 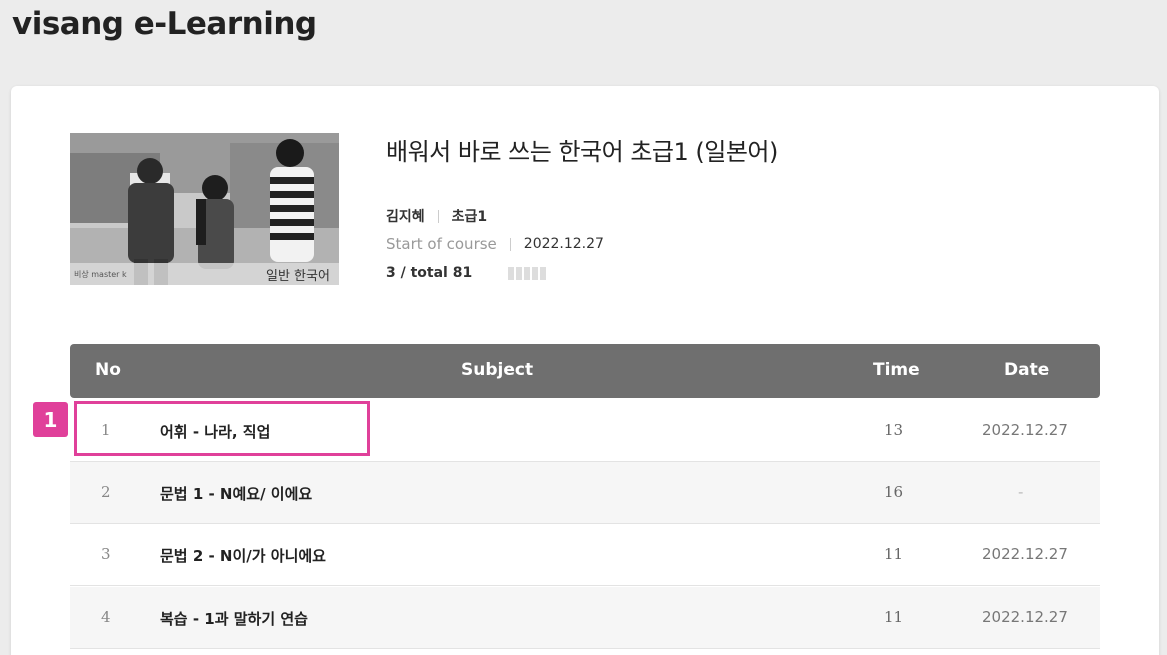 What do you see at coordinates (106, 492) in the screenshot?
I see `row-no: 2` at bounding box center [106, 492].